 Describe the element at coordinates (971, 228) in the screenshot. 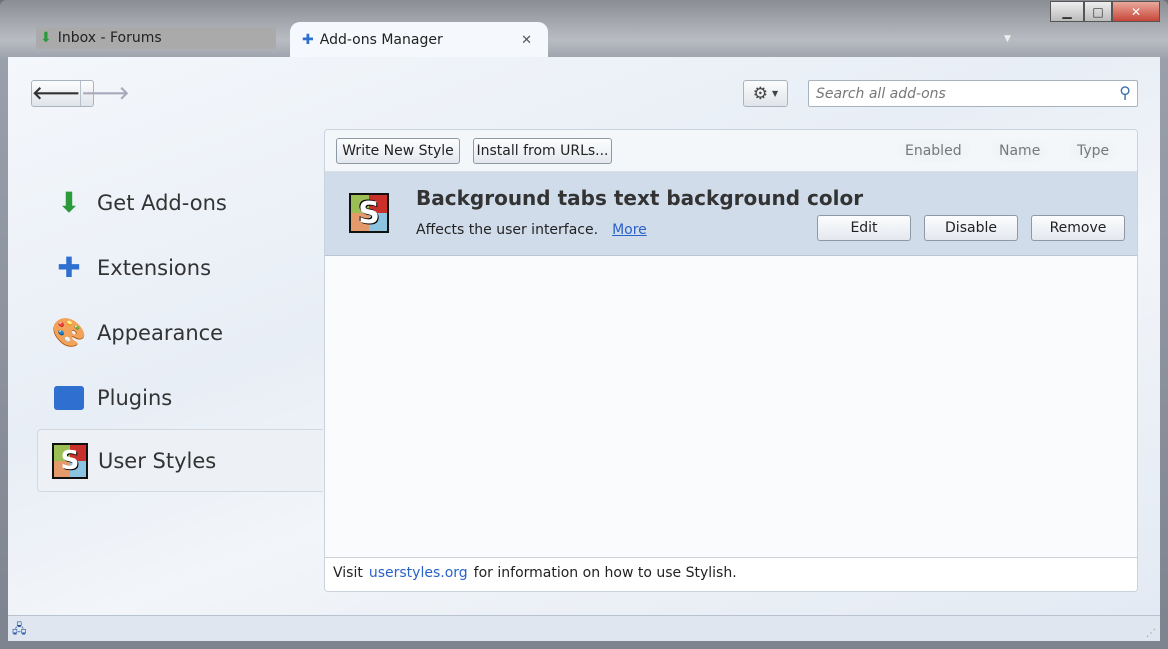

I see `disable-button: Disable` at that location.